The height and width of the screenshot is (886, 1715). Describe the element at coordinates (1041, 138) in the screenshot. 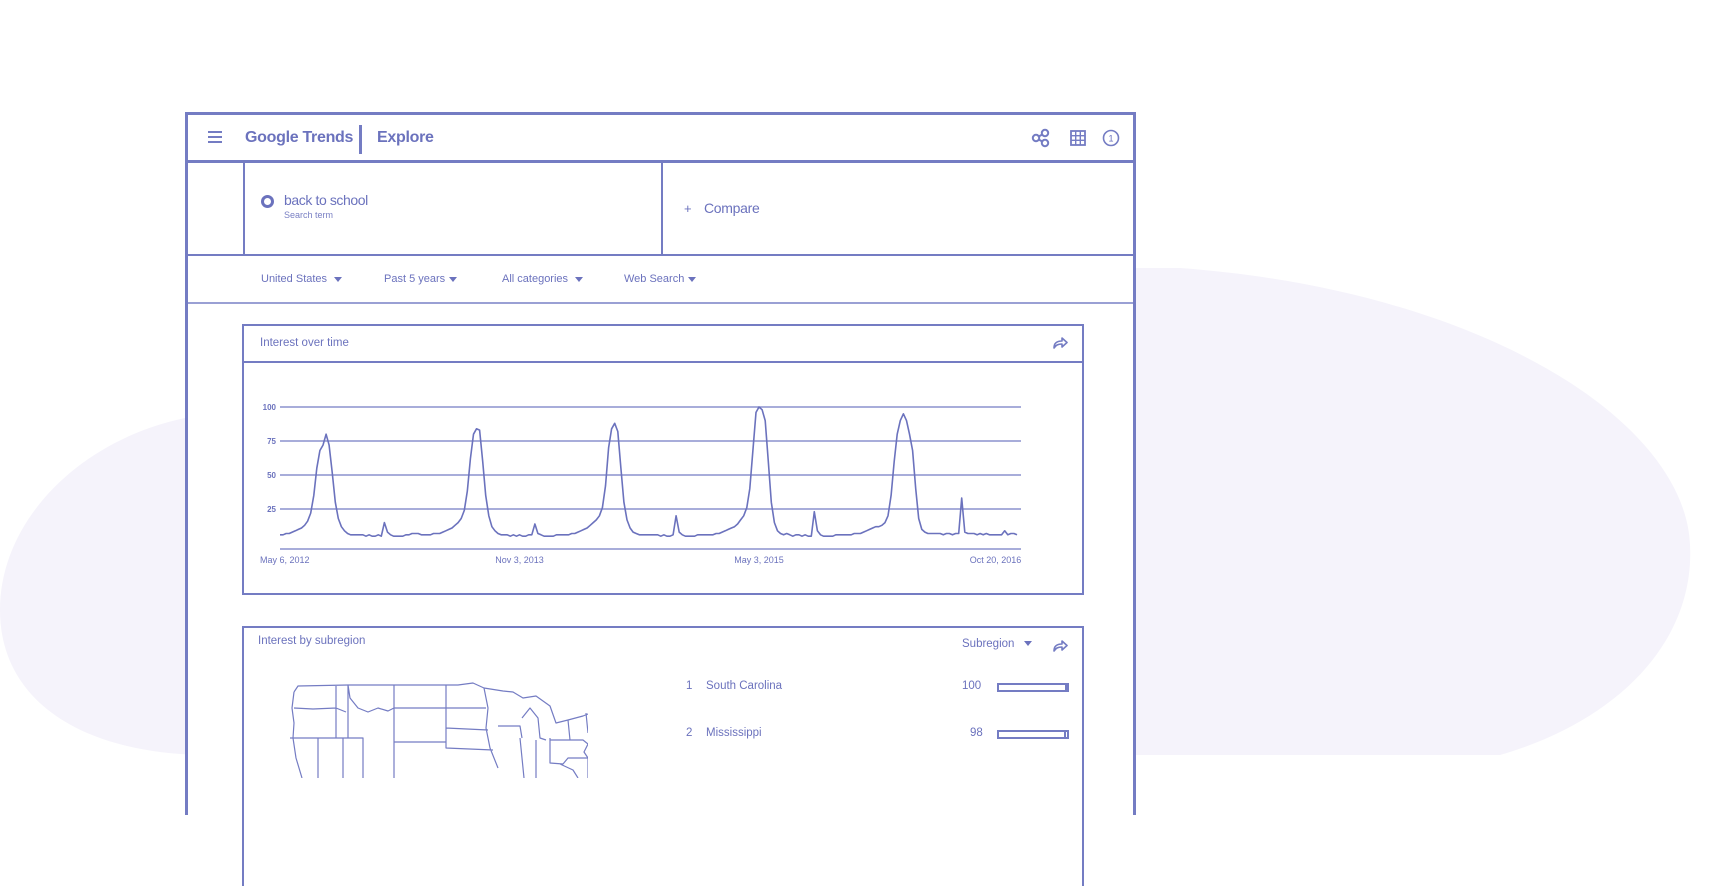

I see `share-icon` at that location.